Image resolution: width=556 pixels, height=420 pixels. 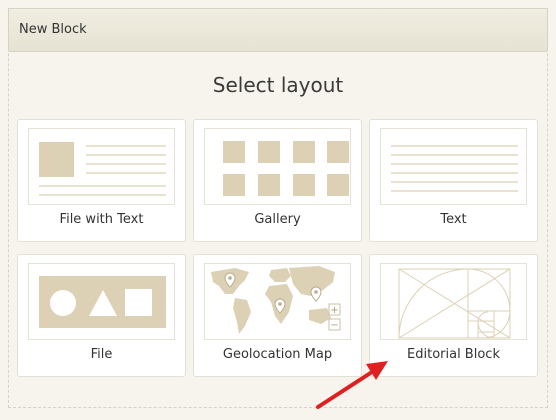 I want to click on world-map-graphic: + −, so click(x=276, y=300).